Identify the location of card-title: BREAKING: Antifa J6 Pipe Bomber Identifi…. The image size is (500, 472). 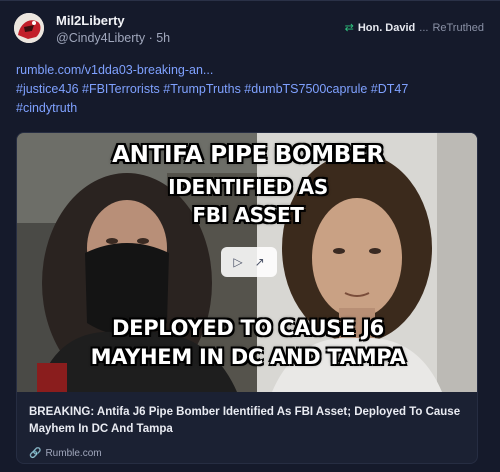
(248, 421).